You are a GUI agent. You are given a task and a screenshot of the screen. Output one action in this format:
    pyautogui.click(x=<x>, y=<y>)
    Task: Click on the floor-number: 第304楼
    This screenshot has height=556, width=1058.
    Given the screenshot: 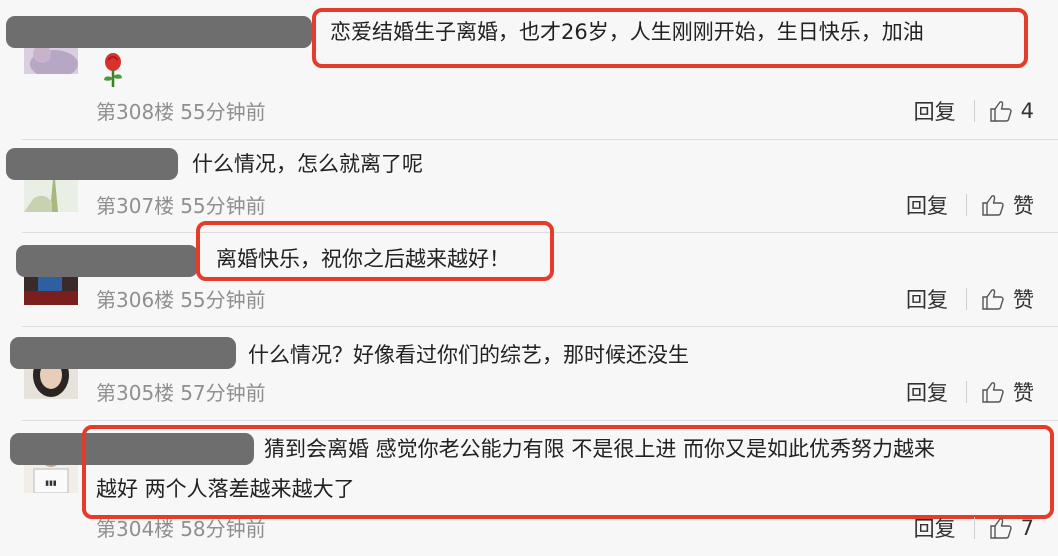 What is the action you would take?
    pyautogui.click(x=135, y=529)
    